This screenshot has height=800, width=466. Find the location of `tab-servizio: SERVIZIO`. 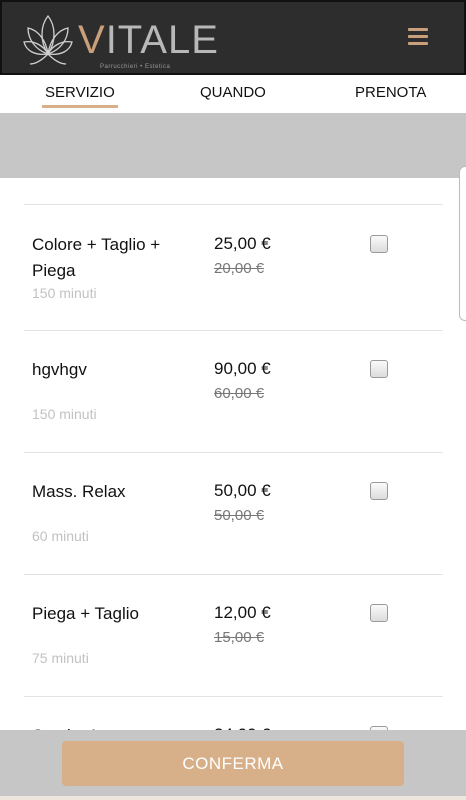

tab-servizio: SERVIZIO is located at coordinates (80, 96).